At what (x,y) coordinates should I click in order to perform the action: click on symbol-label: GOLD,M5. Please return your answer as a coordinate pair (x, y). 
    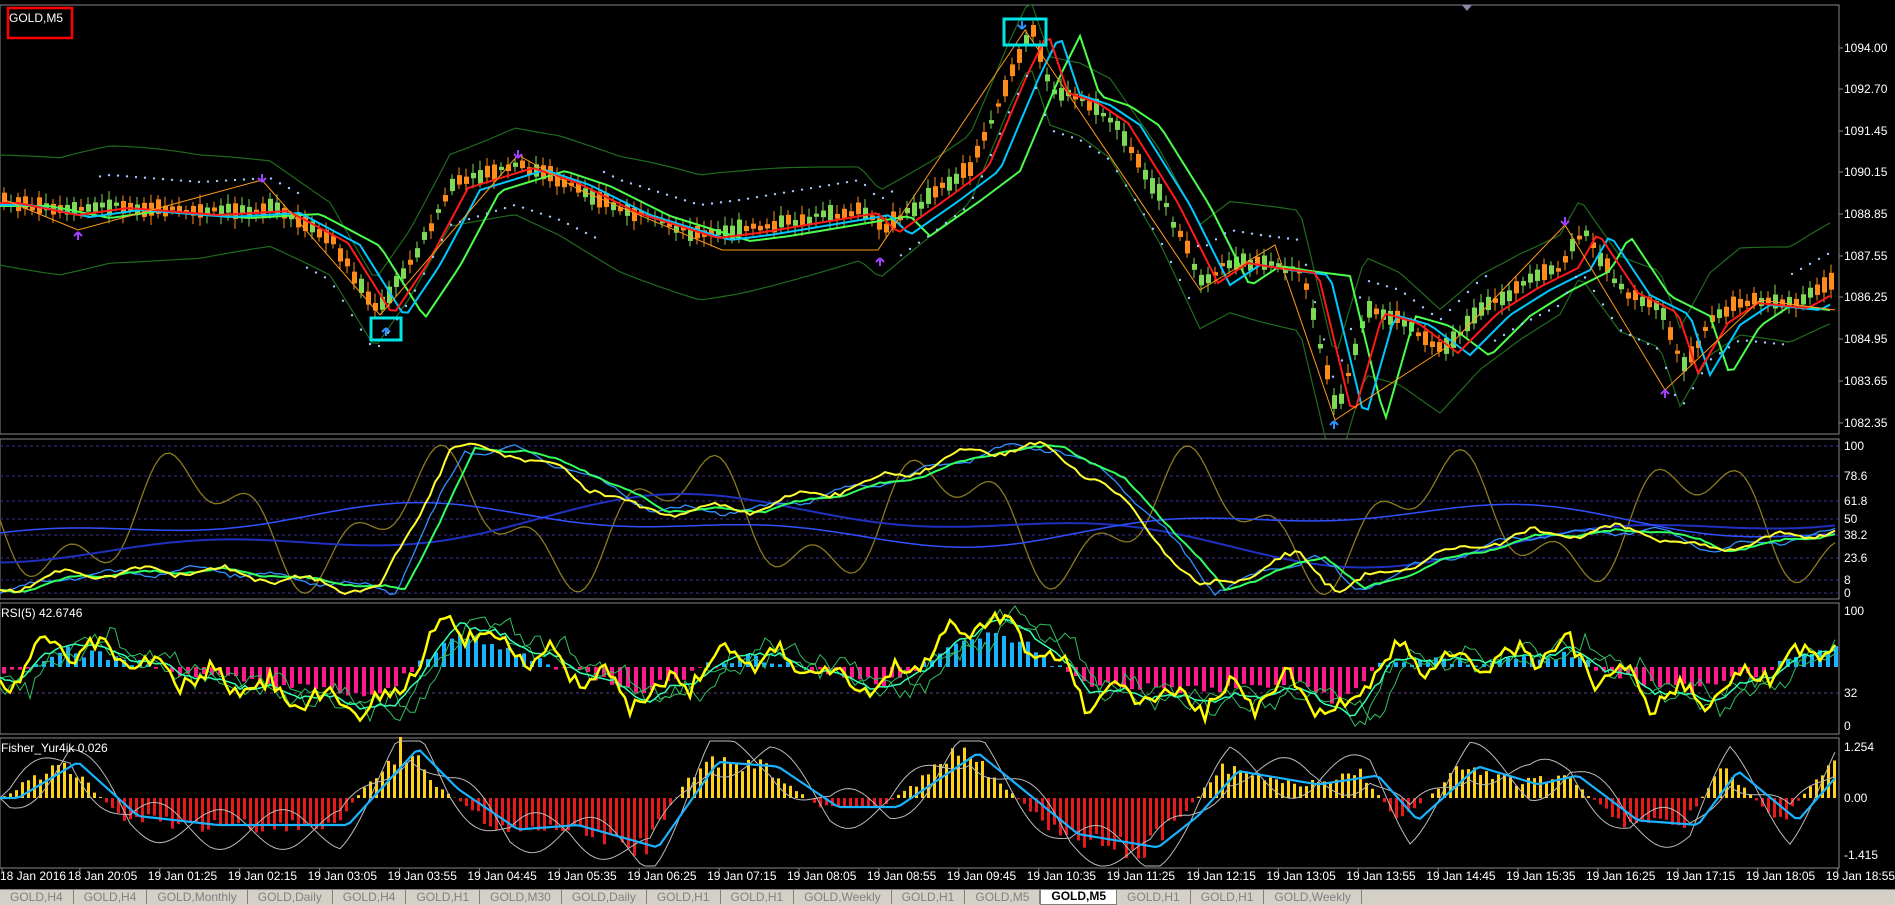
    Looking at the image, I should click on (36, 18).